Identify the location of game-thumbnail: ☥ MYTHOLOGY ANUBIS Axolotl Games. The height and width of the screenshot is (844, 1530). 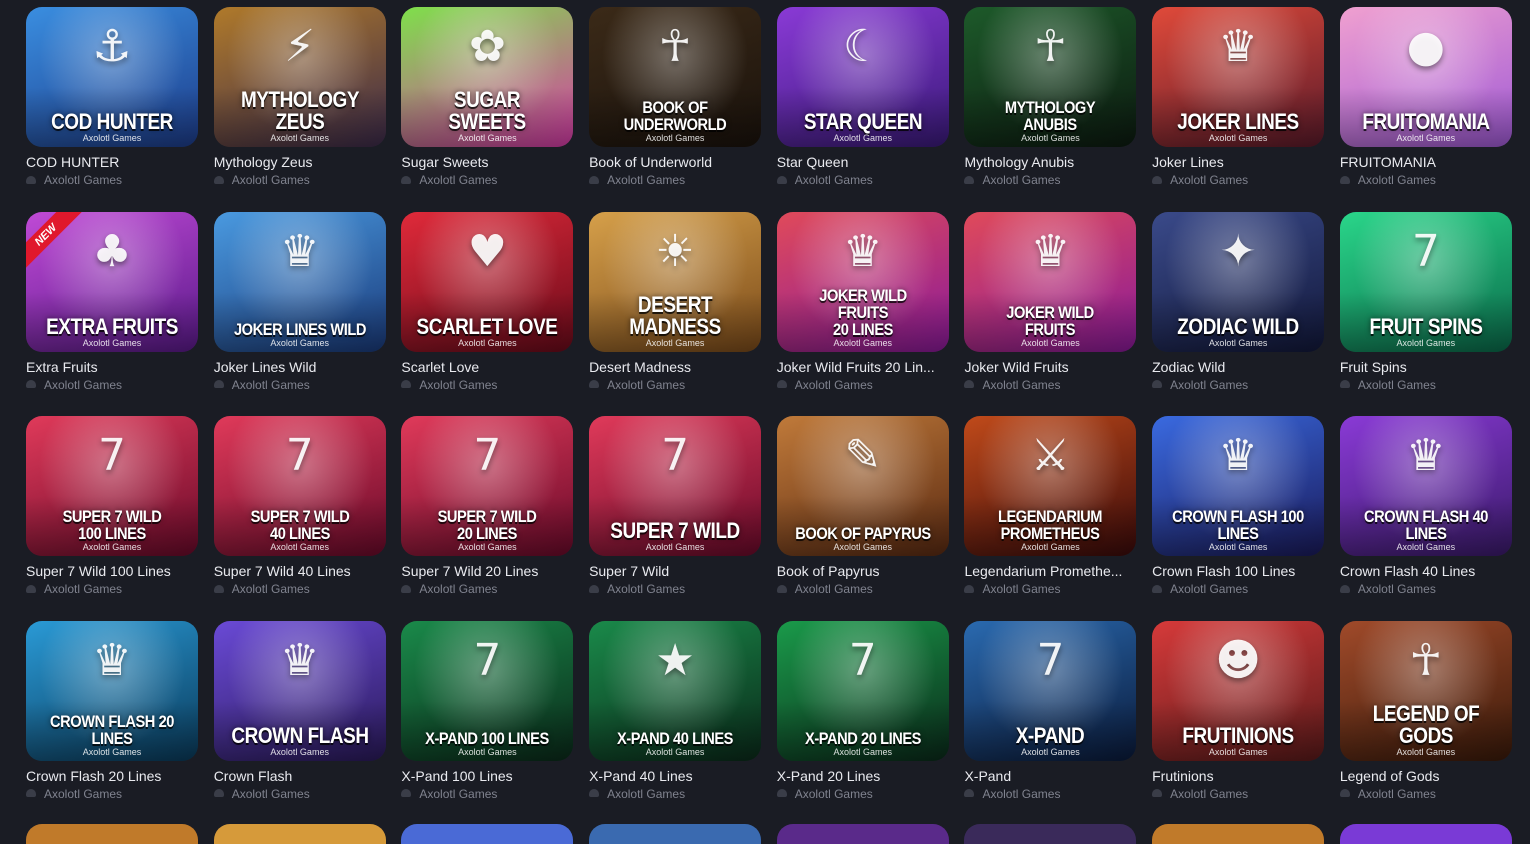
(1050, 77).